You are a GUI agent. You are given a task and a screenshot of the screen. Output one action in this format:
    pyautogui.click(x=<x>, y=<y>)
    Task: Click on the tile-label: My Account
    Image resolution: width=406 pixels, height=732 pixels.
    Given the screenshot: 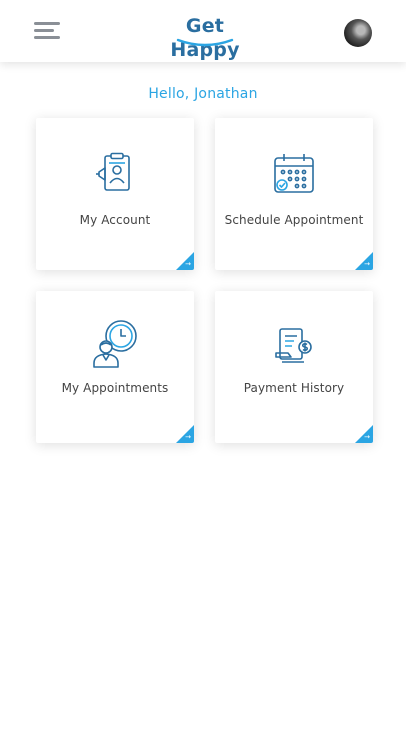 What is the action you would take?
    pyautogui.click(x=115, y=220)
    